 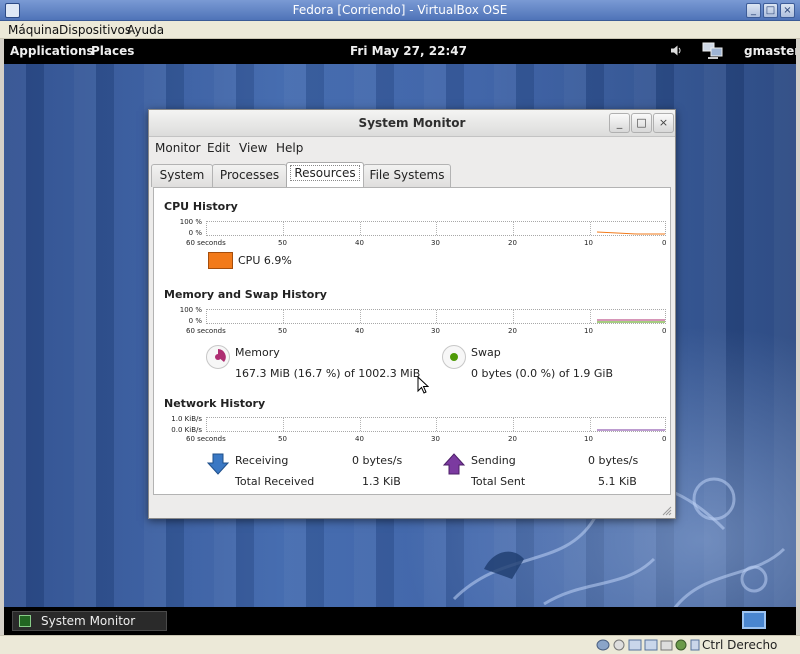 What do you see at coordinates (218, 464) in the screenshot?
I see `receiving-arrow-icon` at bounding box center [218, 464].